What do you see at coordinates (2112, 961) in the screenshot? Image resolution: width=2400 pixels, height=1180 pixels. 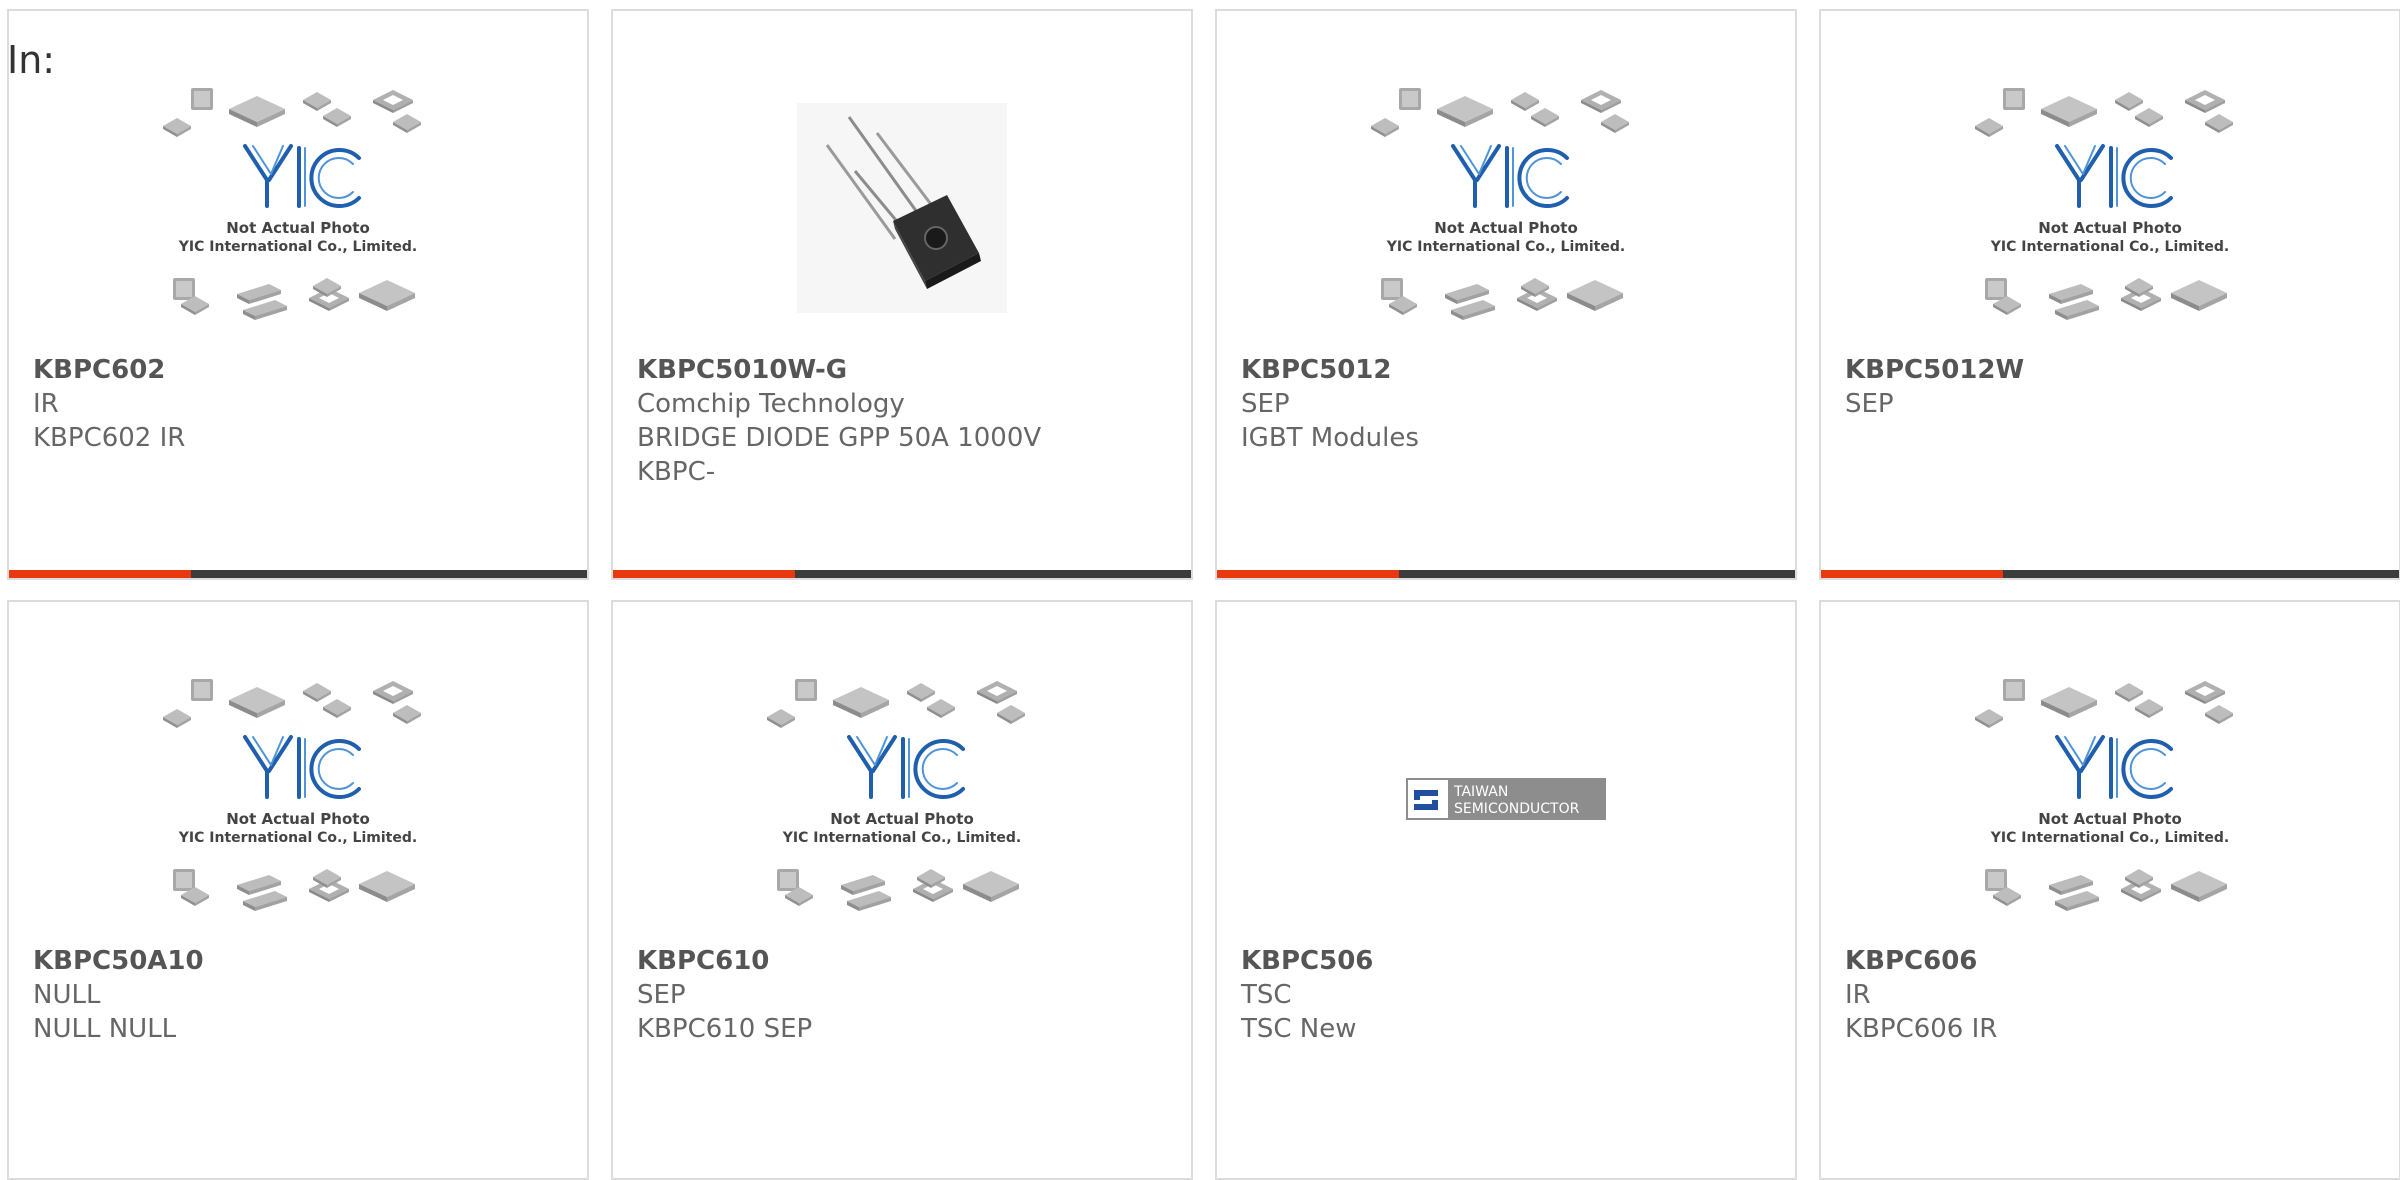 I see `part-number-link: KBPC606` at bounding box center [2112, 961].